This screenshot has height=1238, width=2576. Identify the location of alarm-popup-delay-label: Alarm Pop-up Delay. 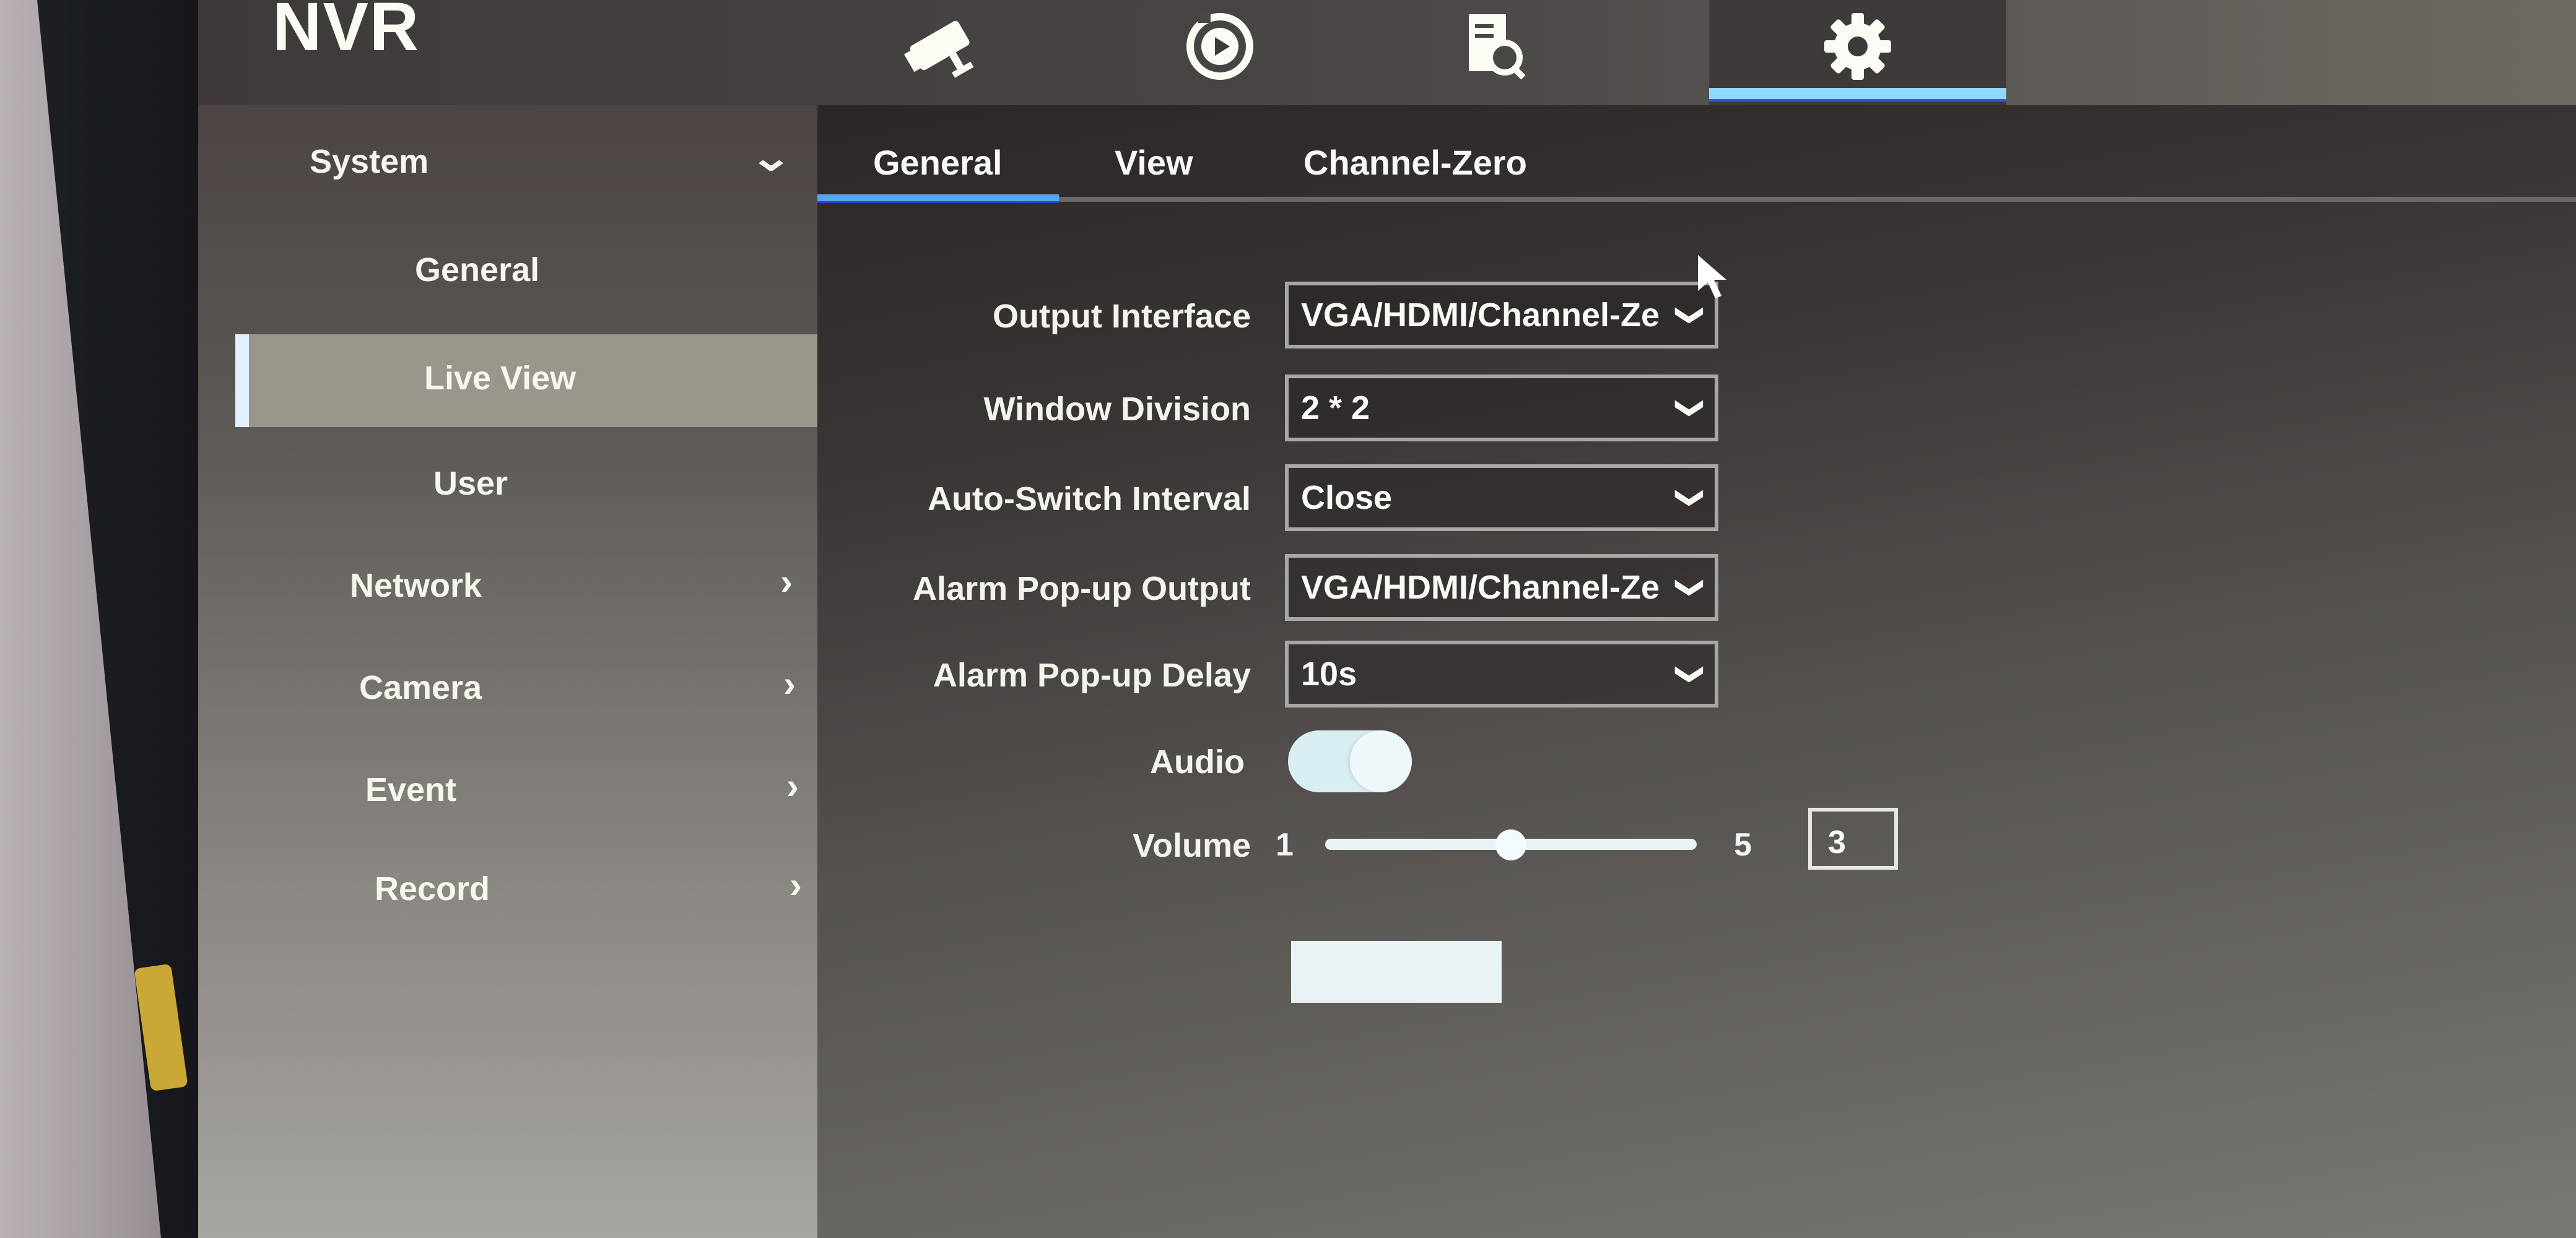
(1092, 675).